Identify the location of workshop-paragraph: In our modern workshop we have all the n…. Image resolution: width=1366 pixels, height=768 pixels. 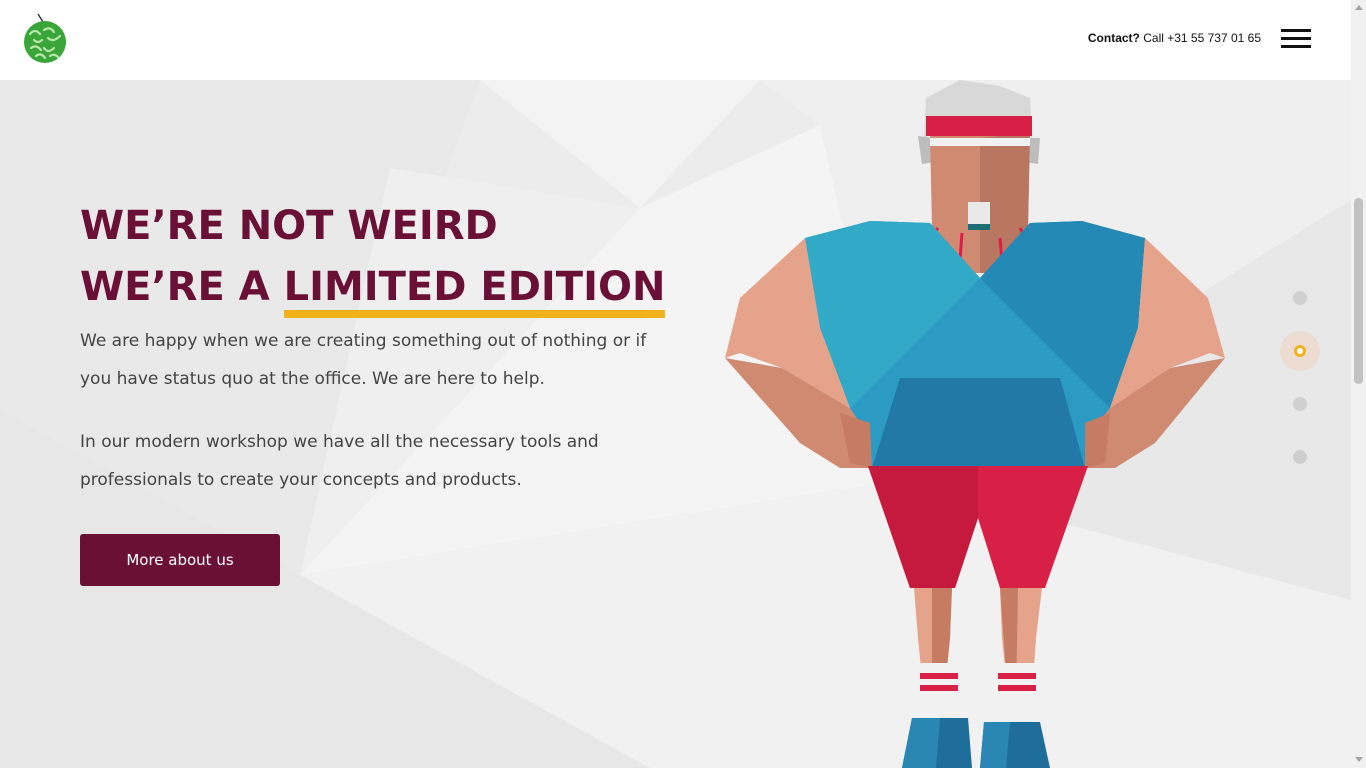
(339, 461).